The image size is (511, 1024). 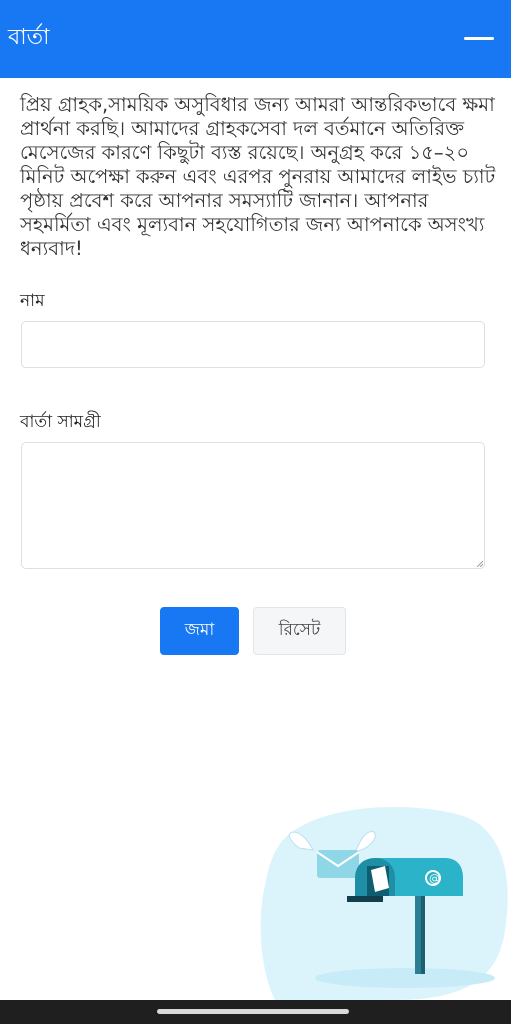 What do you see at coordinates (60, 422) in the screenshot?
I see `message-label: বার্তা সামগ্রী` at bounding box center [60, 422].